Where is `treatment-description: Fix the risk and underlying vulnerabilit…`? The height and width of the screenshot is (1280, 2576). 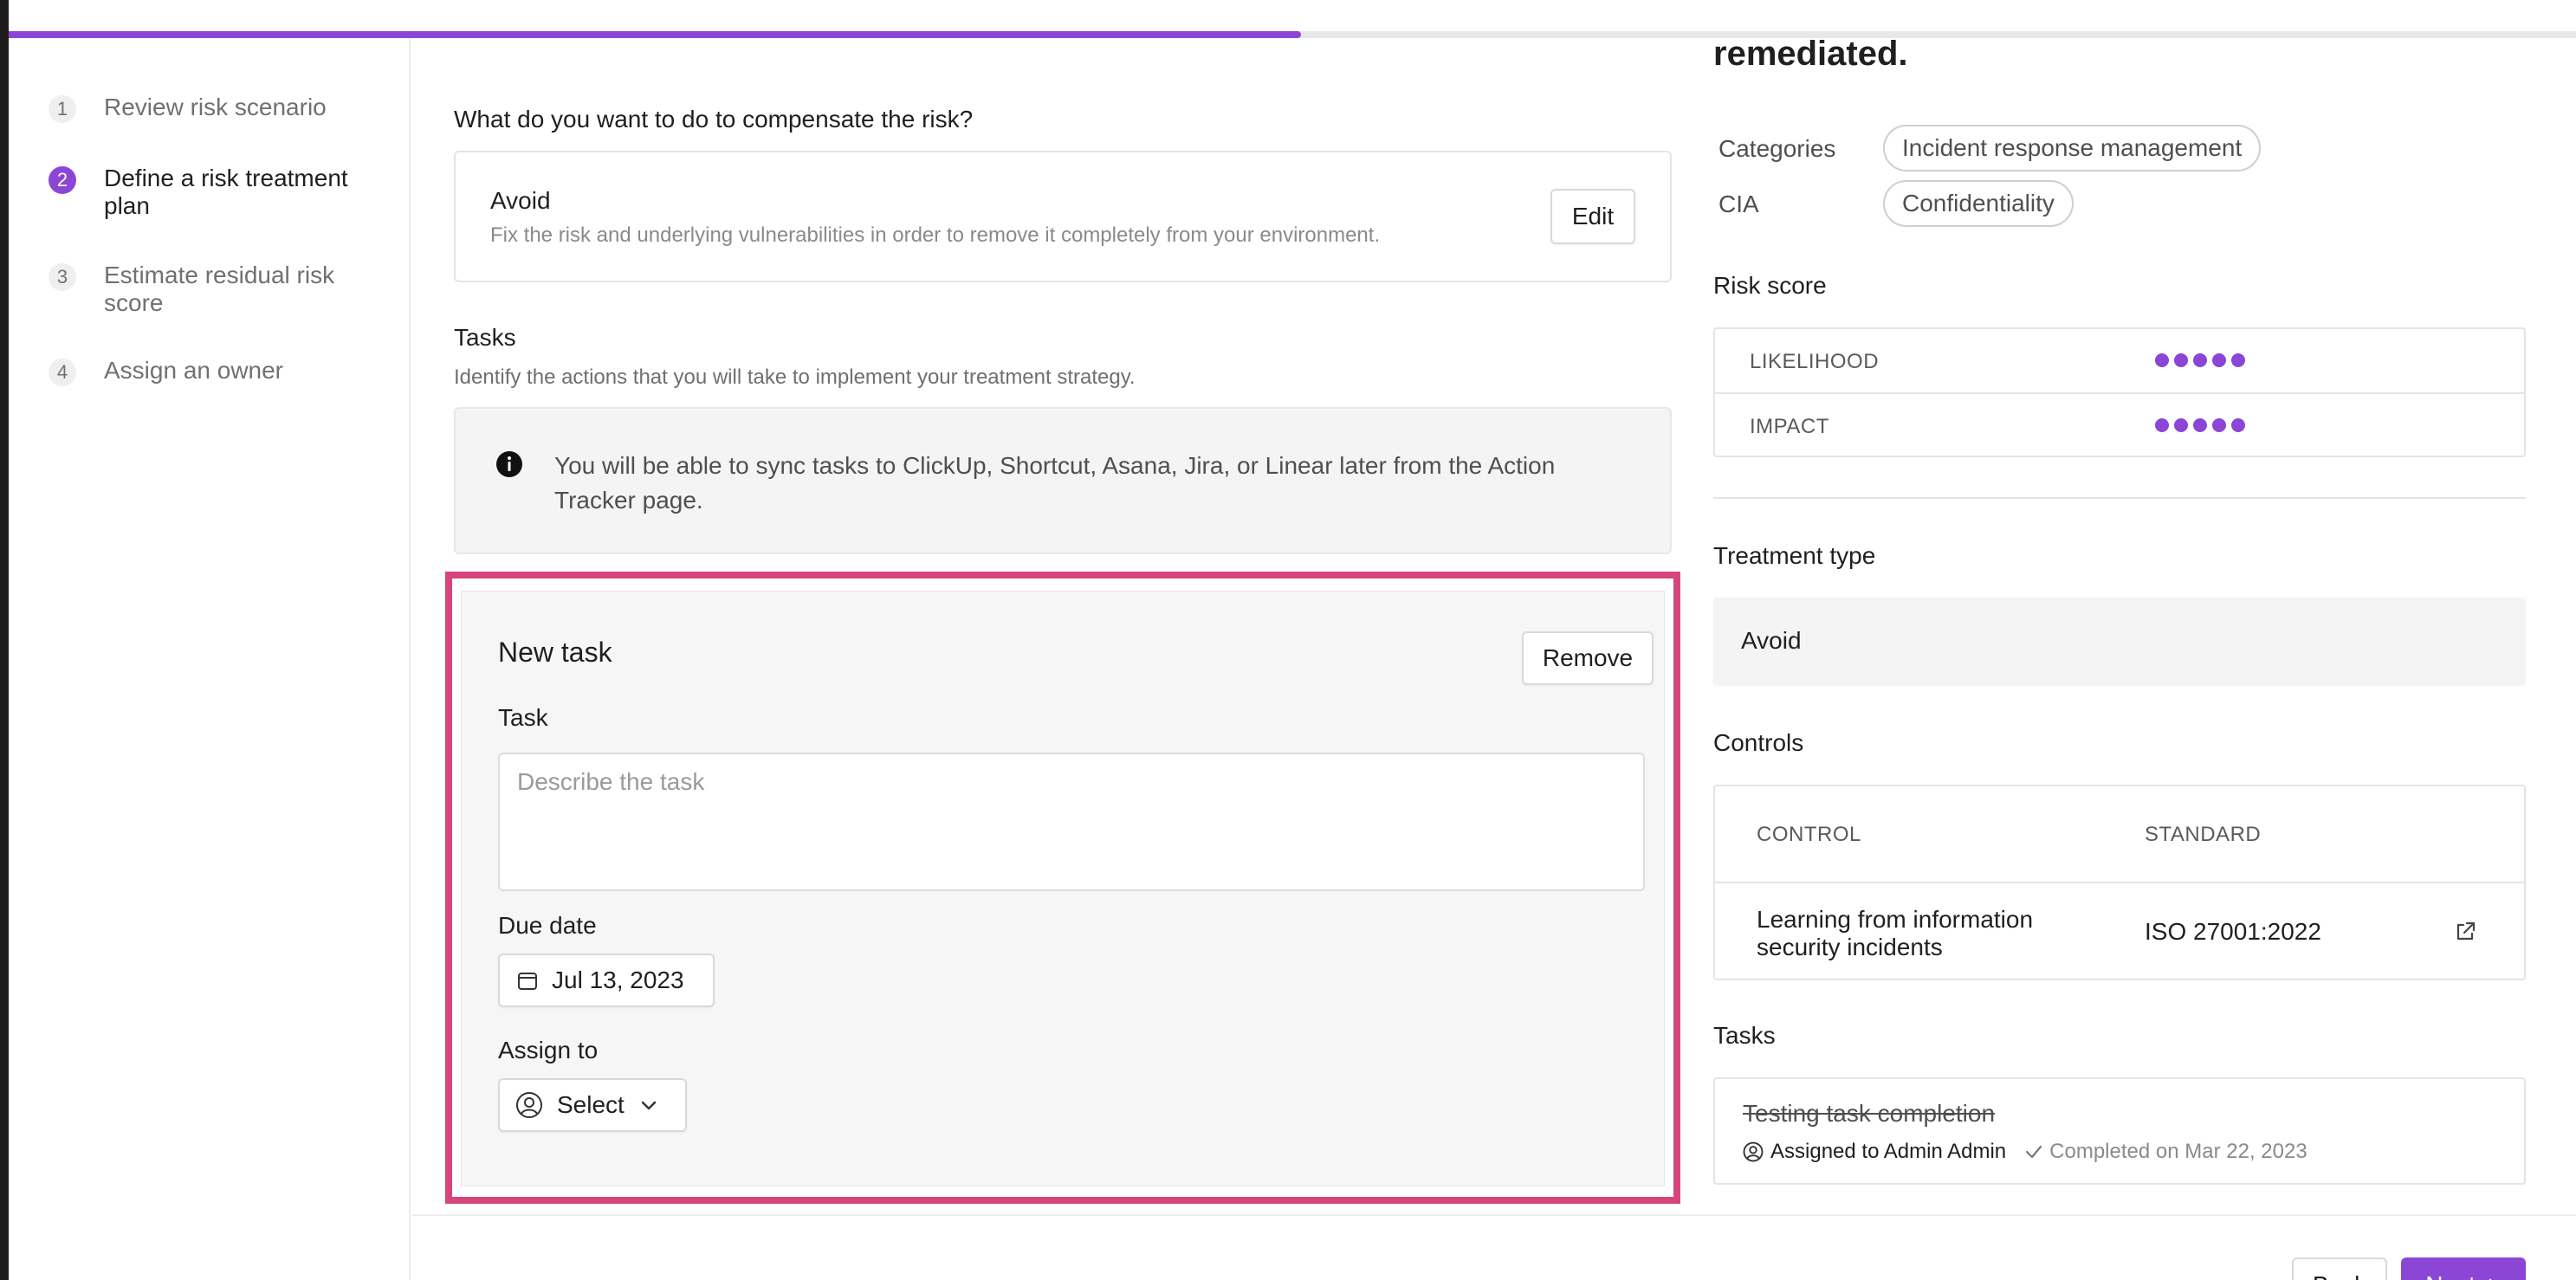
treatment-description: Fix the risk and underlying vulnerabilit… is located at coordinates (935, 235).